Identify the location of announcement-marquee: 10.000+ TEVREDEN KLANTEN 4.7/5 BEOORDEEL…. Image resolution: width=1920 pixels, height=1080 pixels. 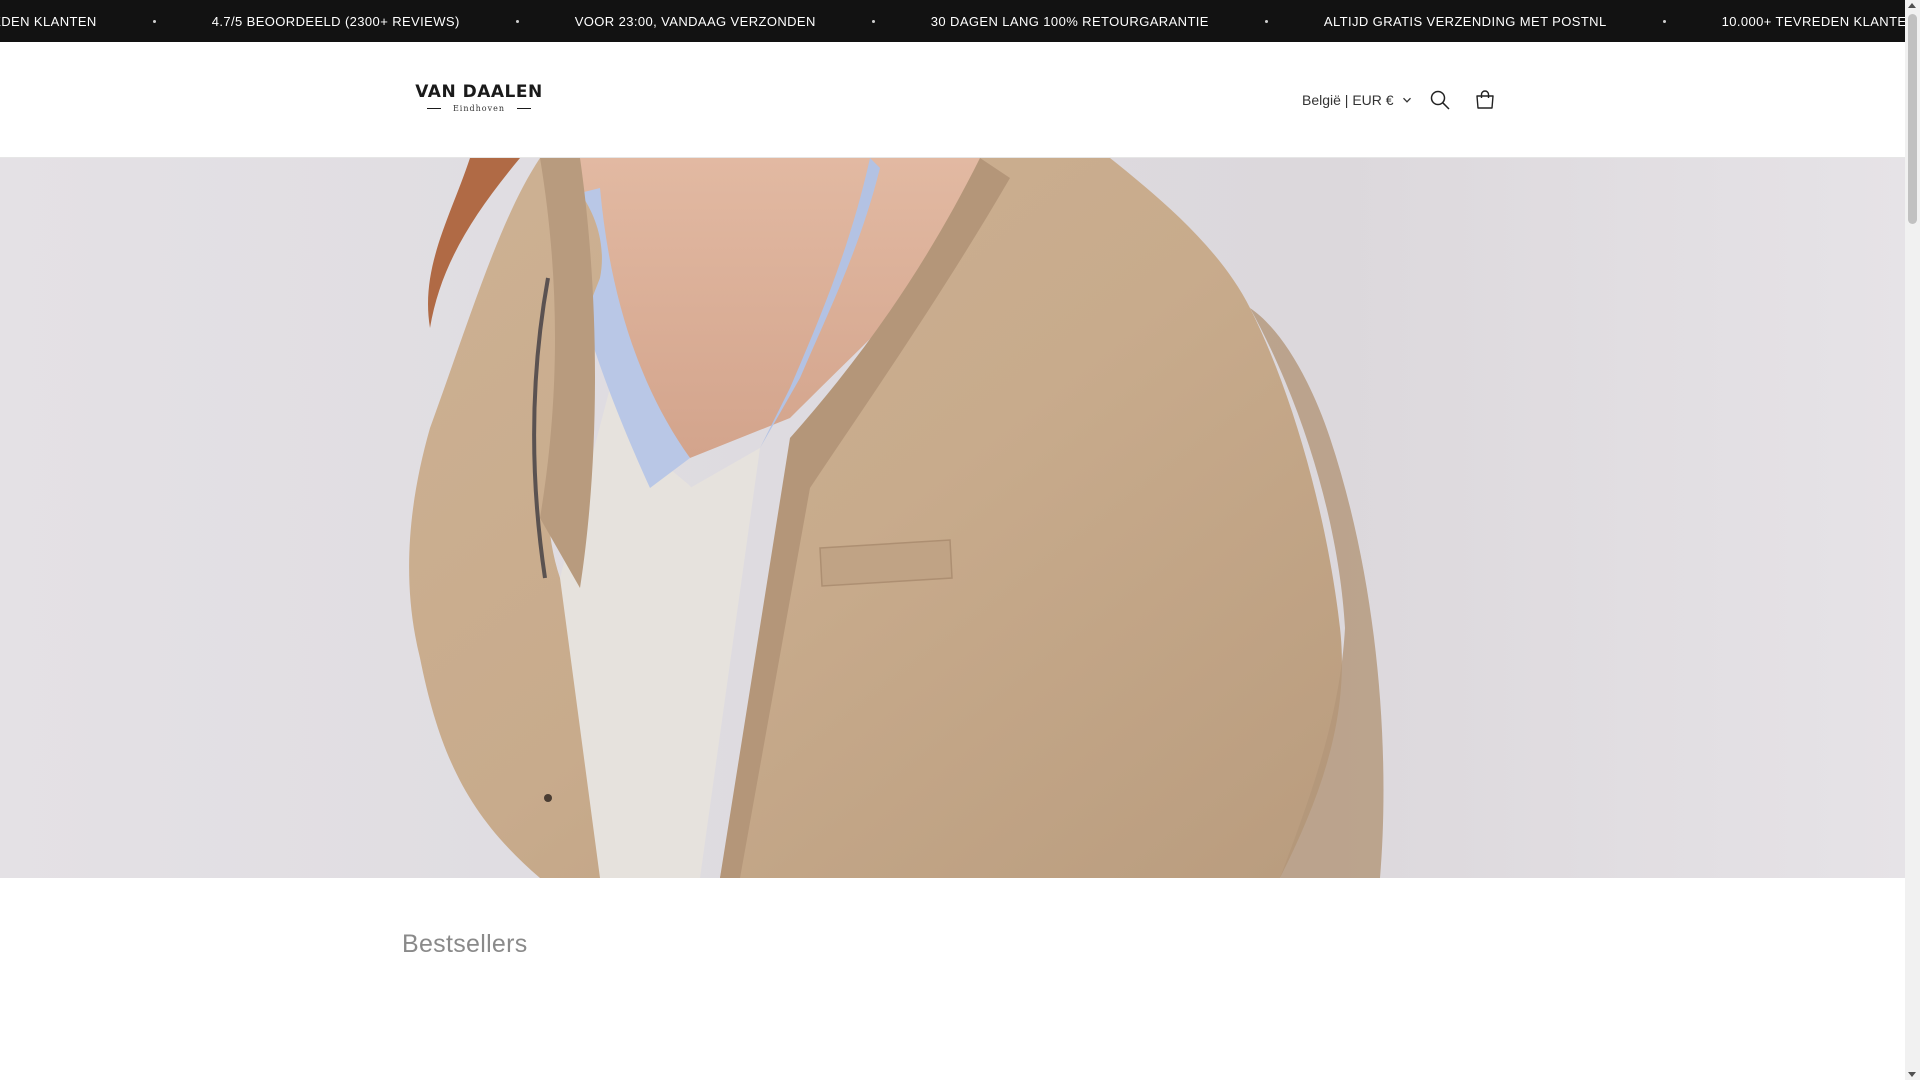
(952, 21).